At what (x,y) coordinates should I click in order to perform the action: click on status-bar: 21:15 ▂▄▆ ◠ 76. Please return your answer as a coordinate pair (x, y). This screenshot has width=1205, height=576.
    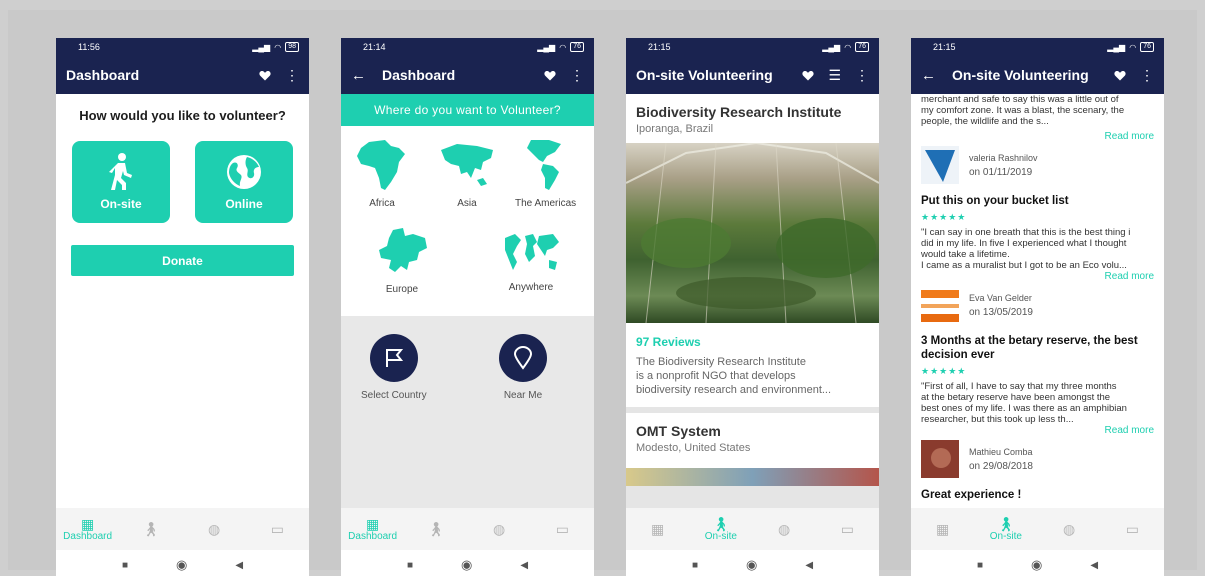
    Looking at the image, I should click on (1037, 47).